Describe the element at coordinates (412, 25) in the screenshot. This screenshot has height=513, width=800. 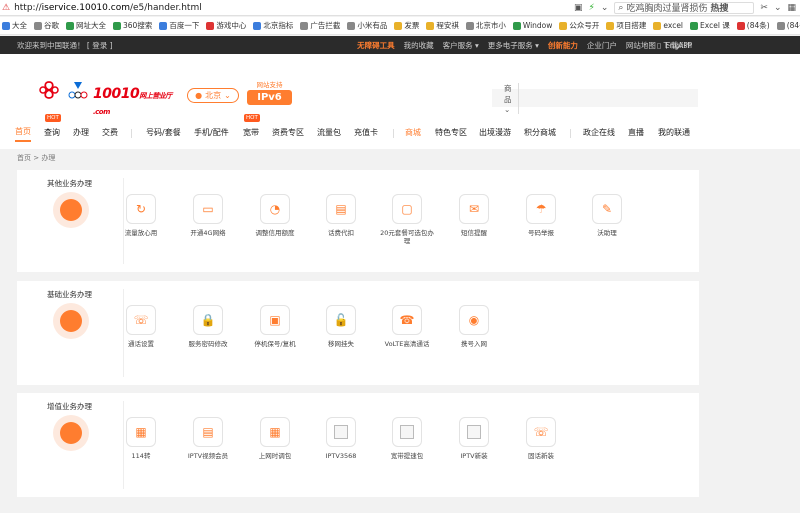
I see `bookmark-label: 发票` at that location.